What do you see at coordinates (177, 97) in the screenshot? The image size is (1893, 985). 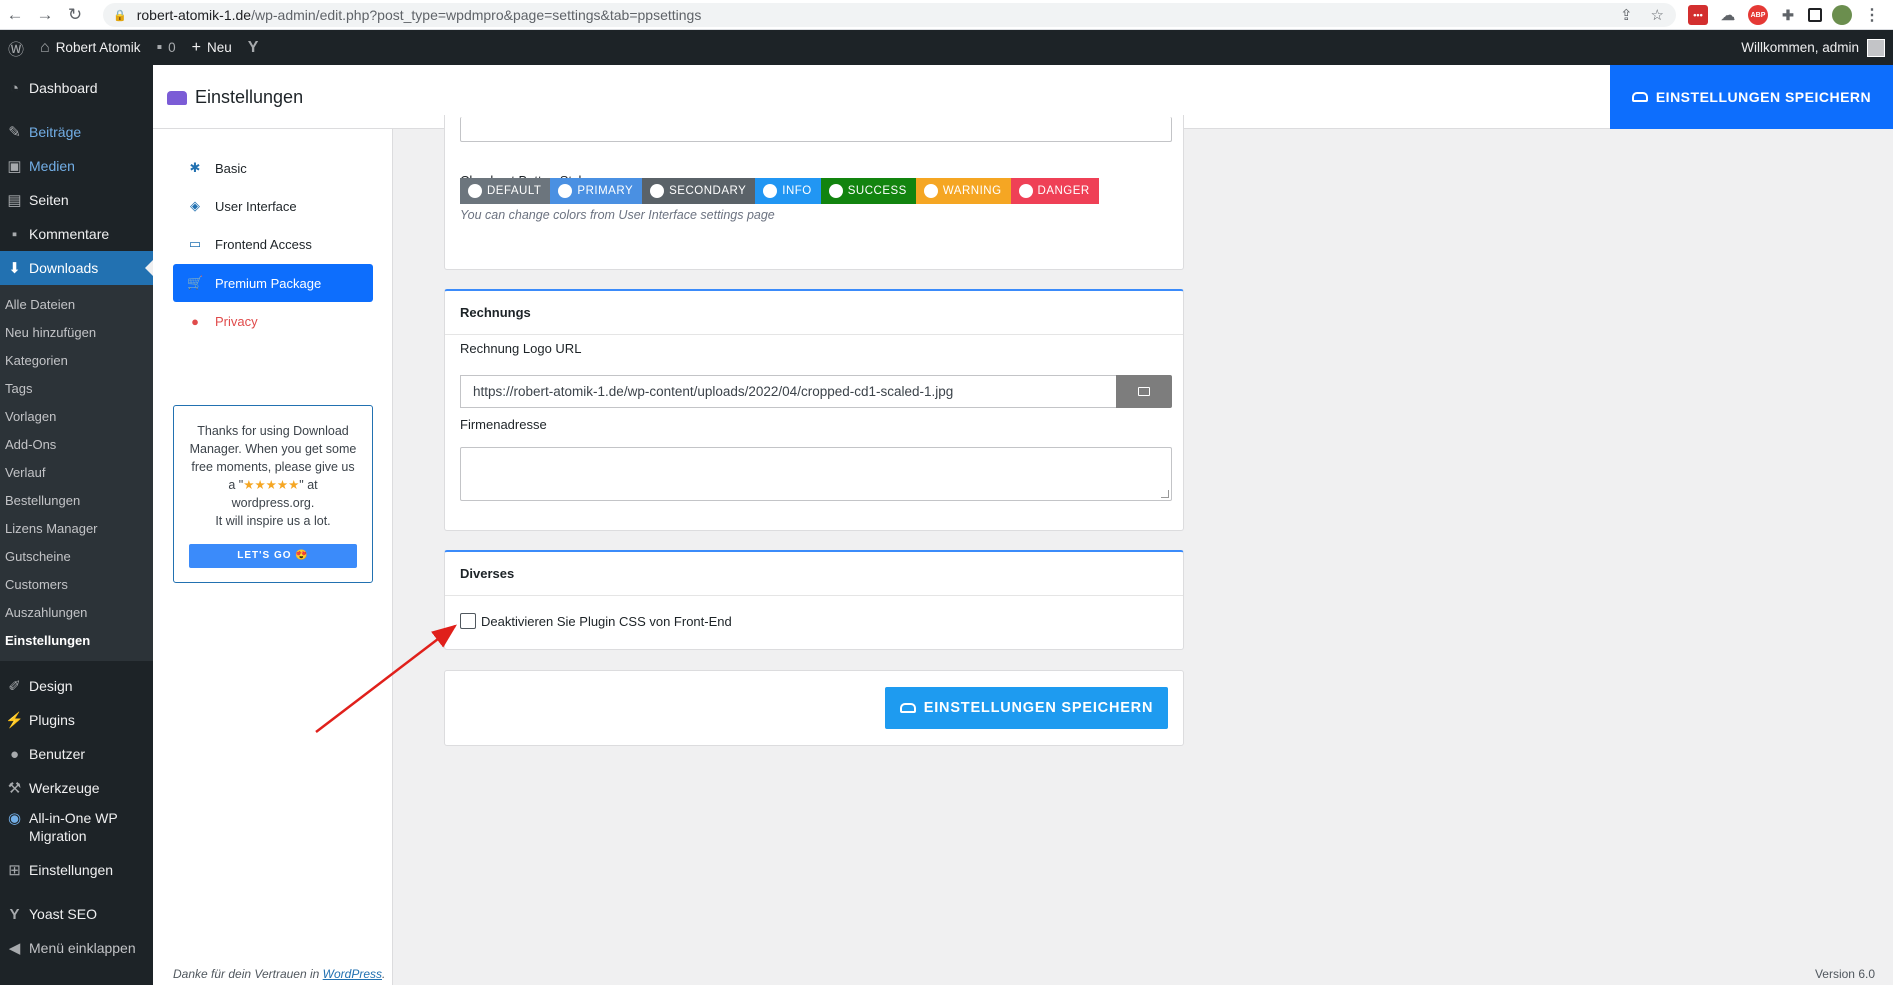 I see `drive-icon` at bounding box center [177, 97].